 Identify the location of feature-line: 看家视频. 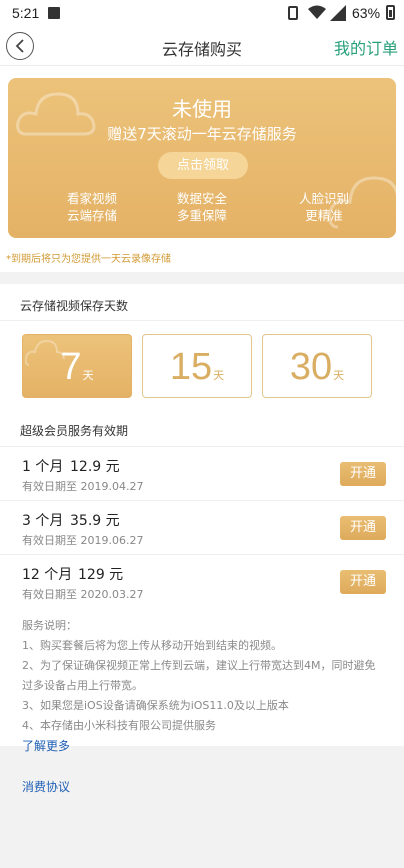
(91, 198).